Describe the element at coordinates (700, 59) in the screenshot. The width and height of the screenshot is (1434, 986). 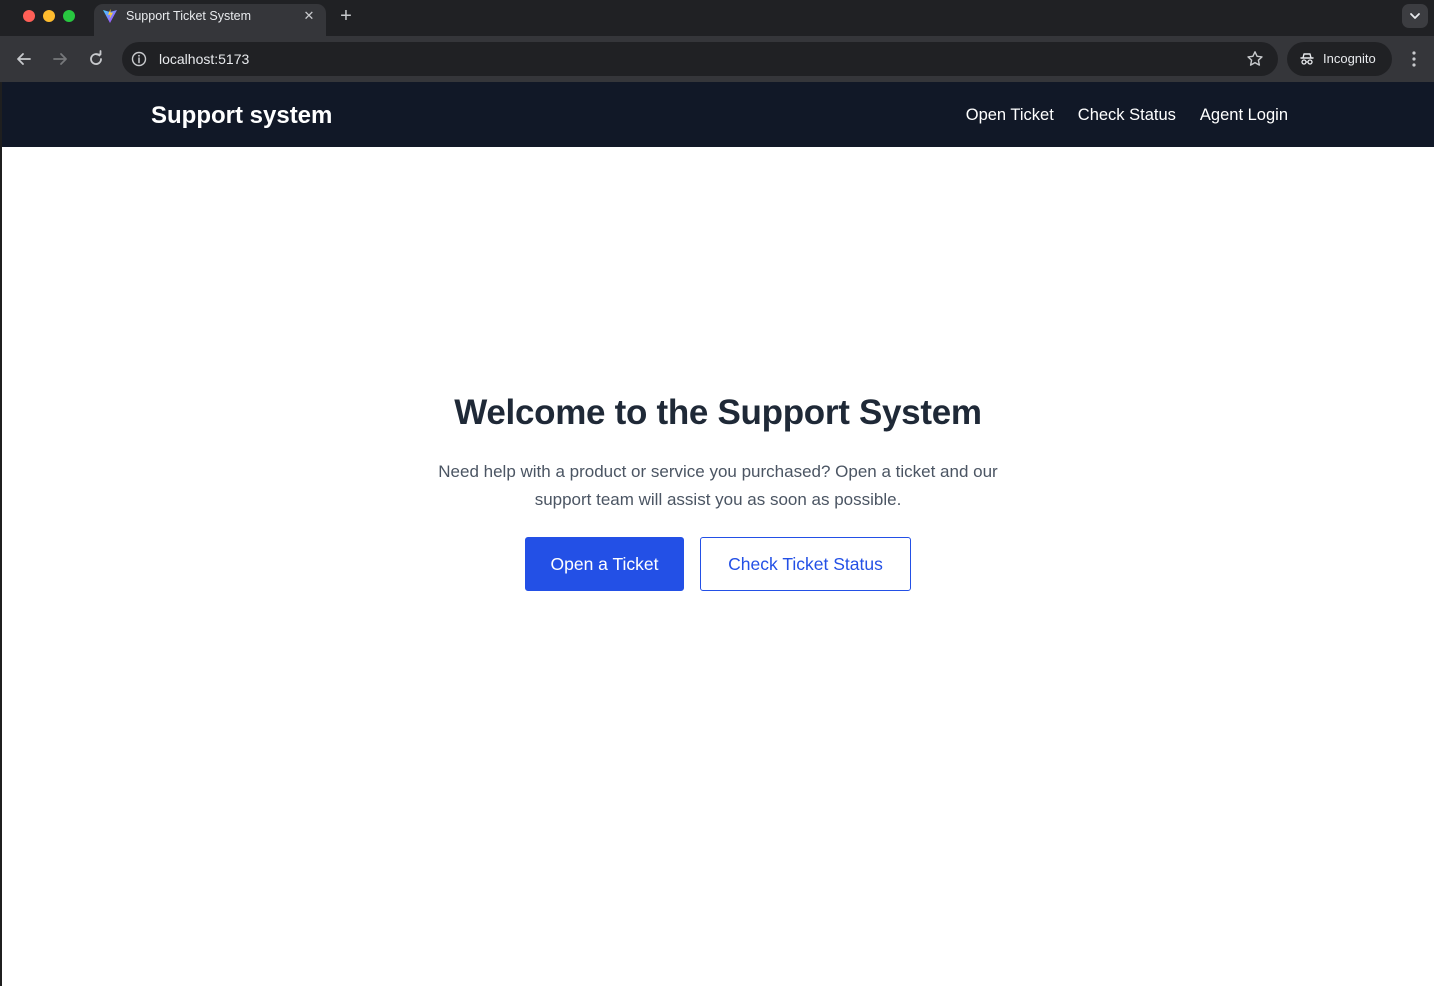
I see `address-bar: localhost:5173` at that location.